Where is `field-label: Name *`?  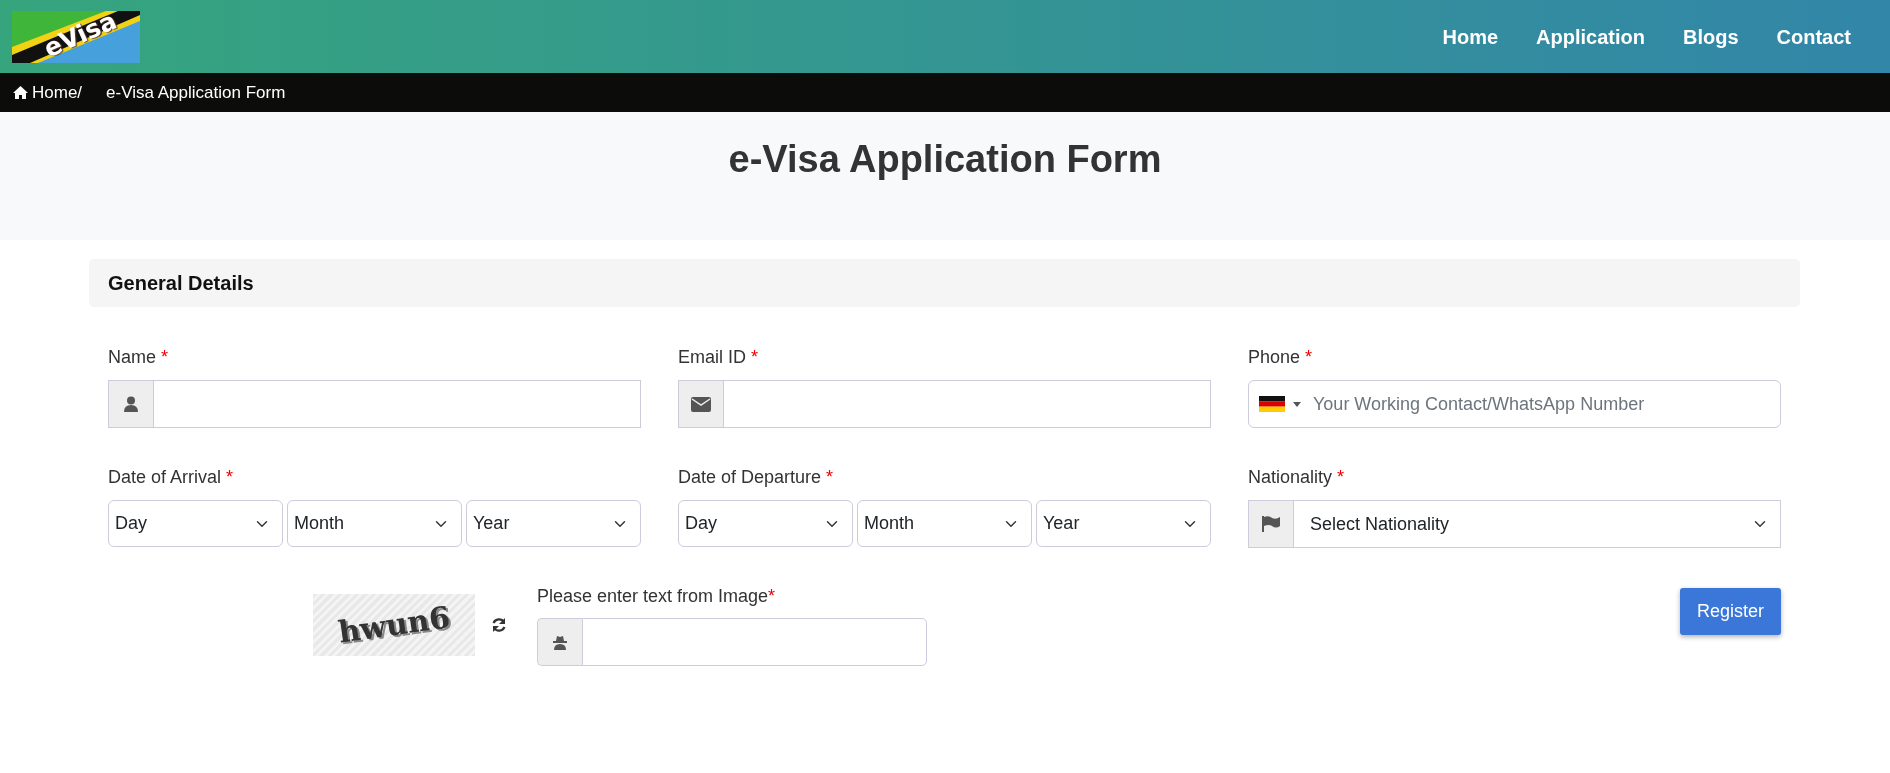 field-label: Name * is located at coordinates (139, 357).